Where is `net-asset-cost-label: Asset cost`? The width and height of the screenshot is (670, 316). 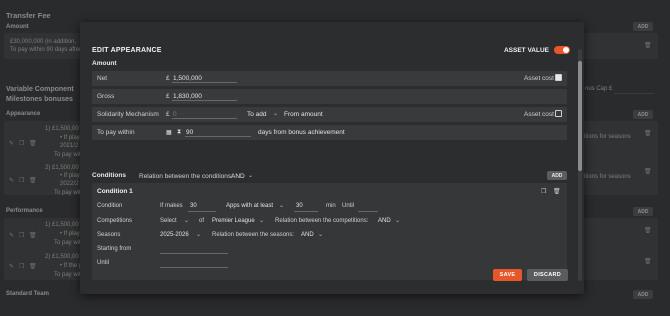
net-asset-cost-label: Asset cost is located at coordinates (539, 78).